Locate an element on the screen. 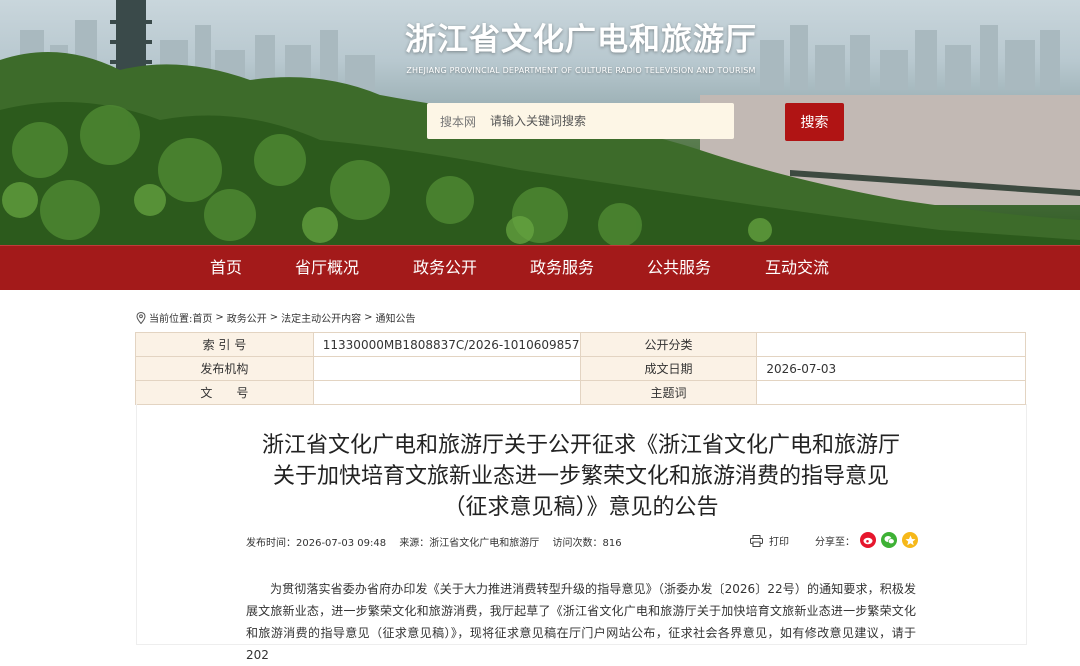 This screenshot has width=1080, height=666. date-label: 成文日期 is located at coordinates (668, 368).